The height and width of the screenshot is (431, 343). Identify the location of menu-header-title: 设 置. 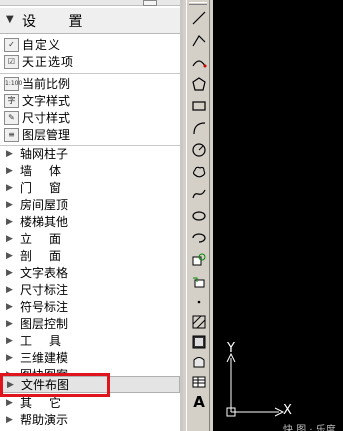
(59, 22).